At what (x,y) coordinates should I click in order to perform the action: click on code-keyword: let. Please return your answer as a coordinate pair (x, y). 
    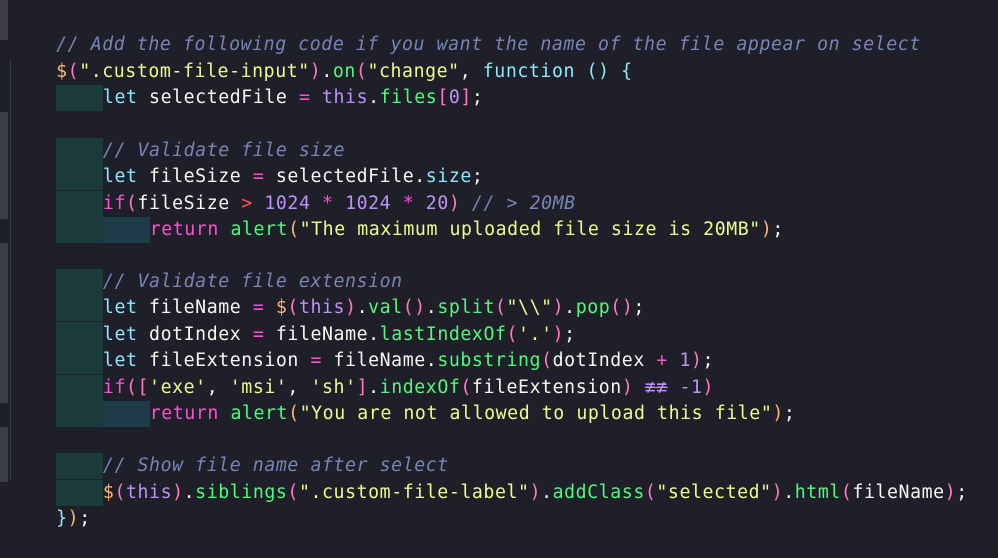
    Looking at the image, I should click on (120, 97).